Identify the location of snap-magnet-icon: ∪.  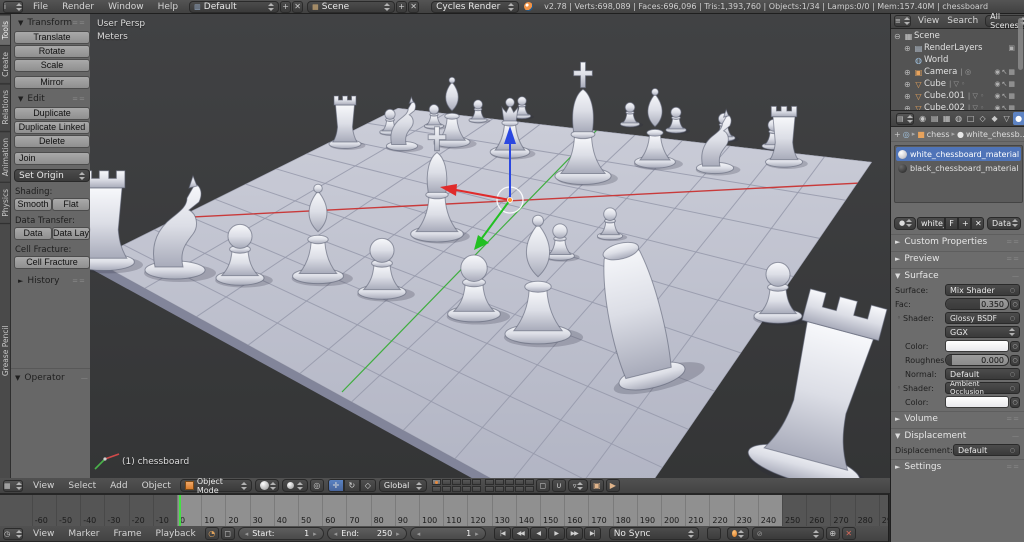
(558, 485).